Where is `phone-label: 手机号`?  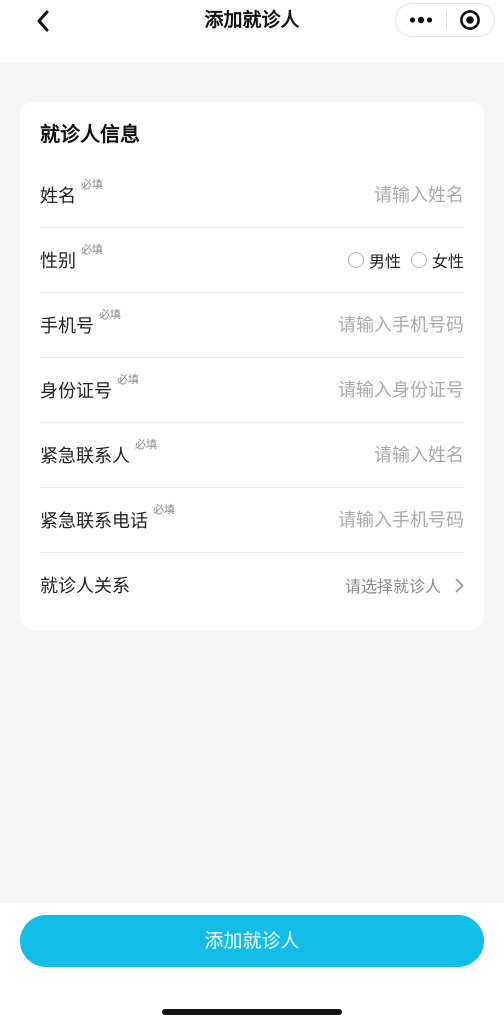
phone-label: 手机号 is located at coordinates (67, 326).